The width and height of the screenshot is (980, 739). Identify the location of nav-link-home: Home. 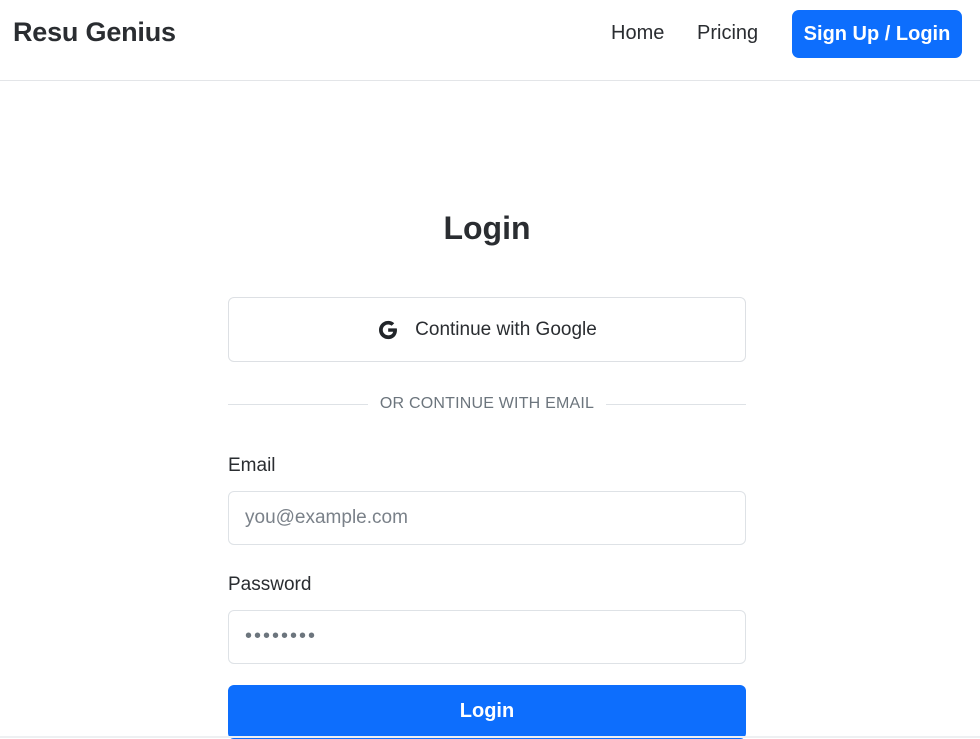
(637, 33).